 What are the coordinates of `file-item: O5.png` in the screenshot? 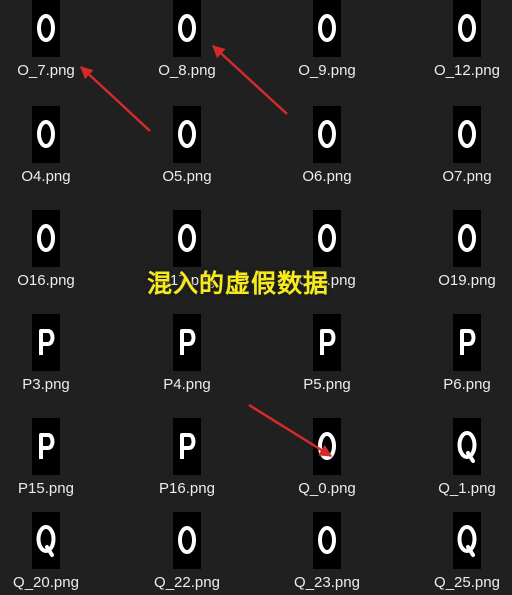 It's located at (201, 158).